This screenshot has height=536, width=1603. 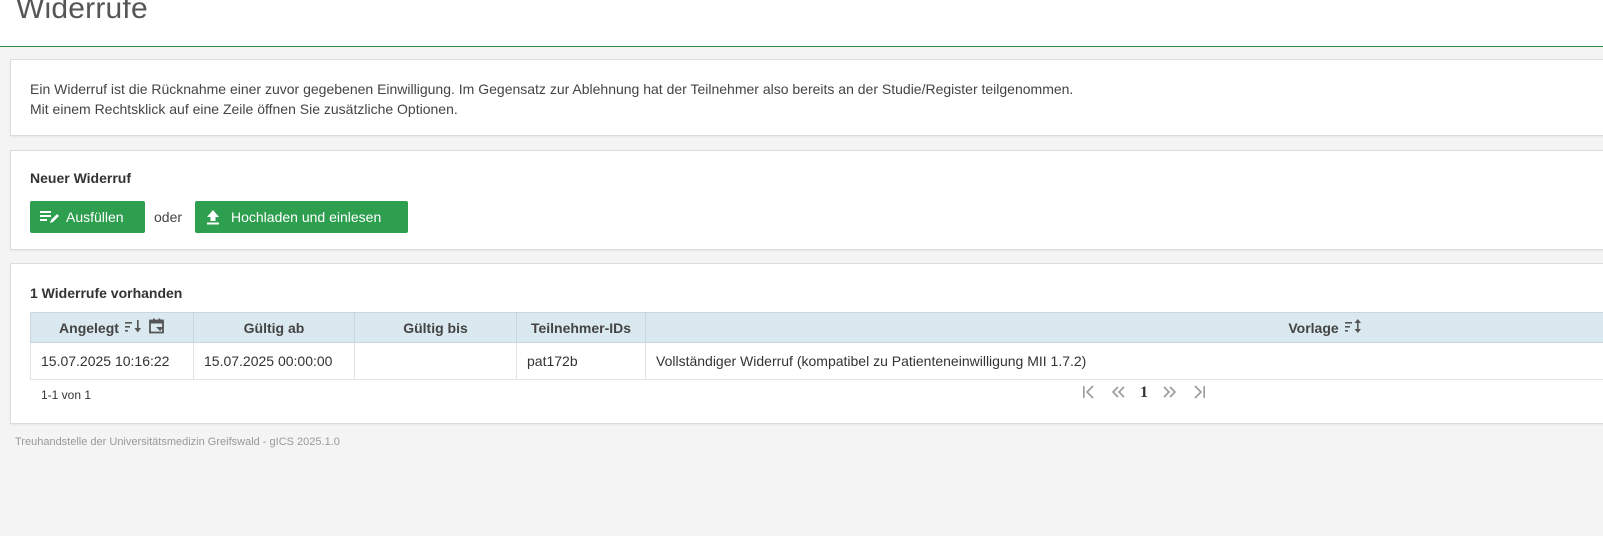 What do you see at coordinates (435, 361) in the screenshot?
I see `cell-valid-to` at bounding box center [435, 361].